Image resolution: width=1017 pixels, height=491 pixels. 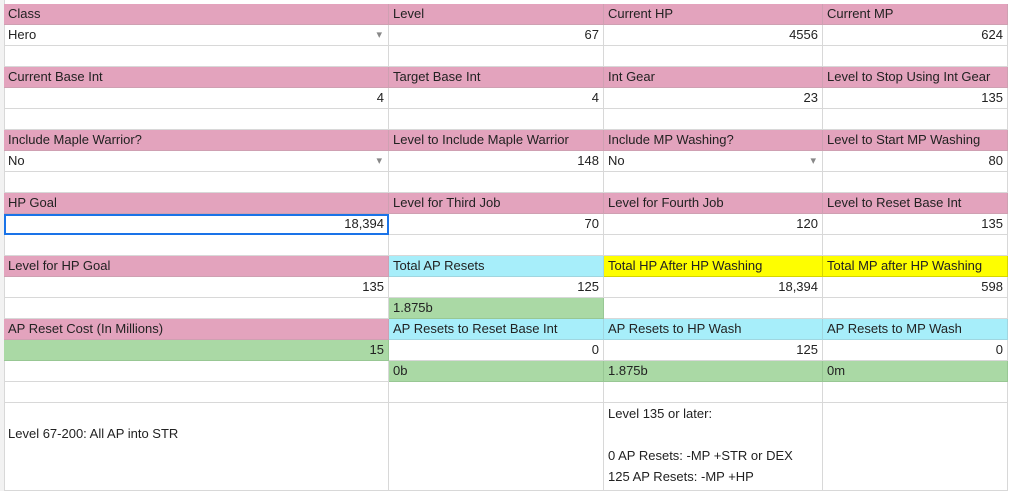 I want to click on hp-wash-cost-cell: 1.875b, so click(x=713, y=371).